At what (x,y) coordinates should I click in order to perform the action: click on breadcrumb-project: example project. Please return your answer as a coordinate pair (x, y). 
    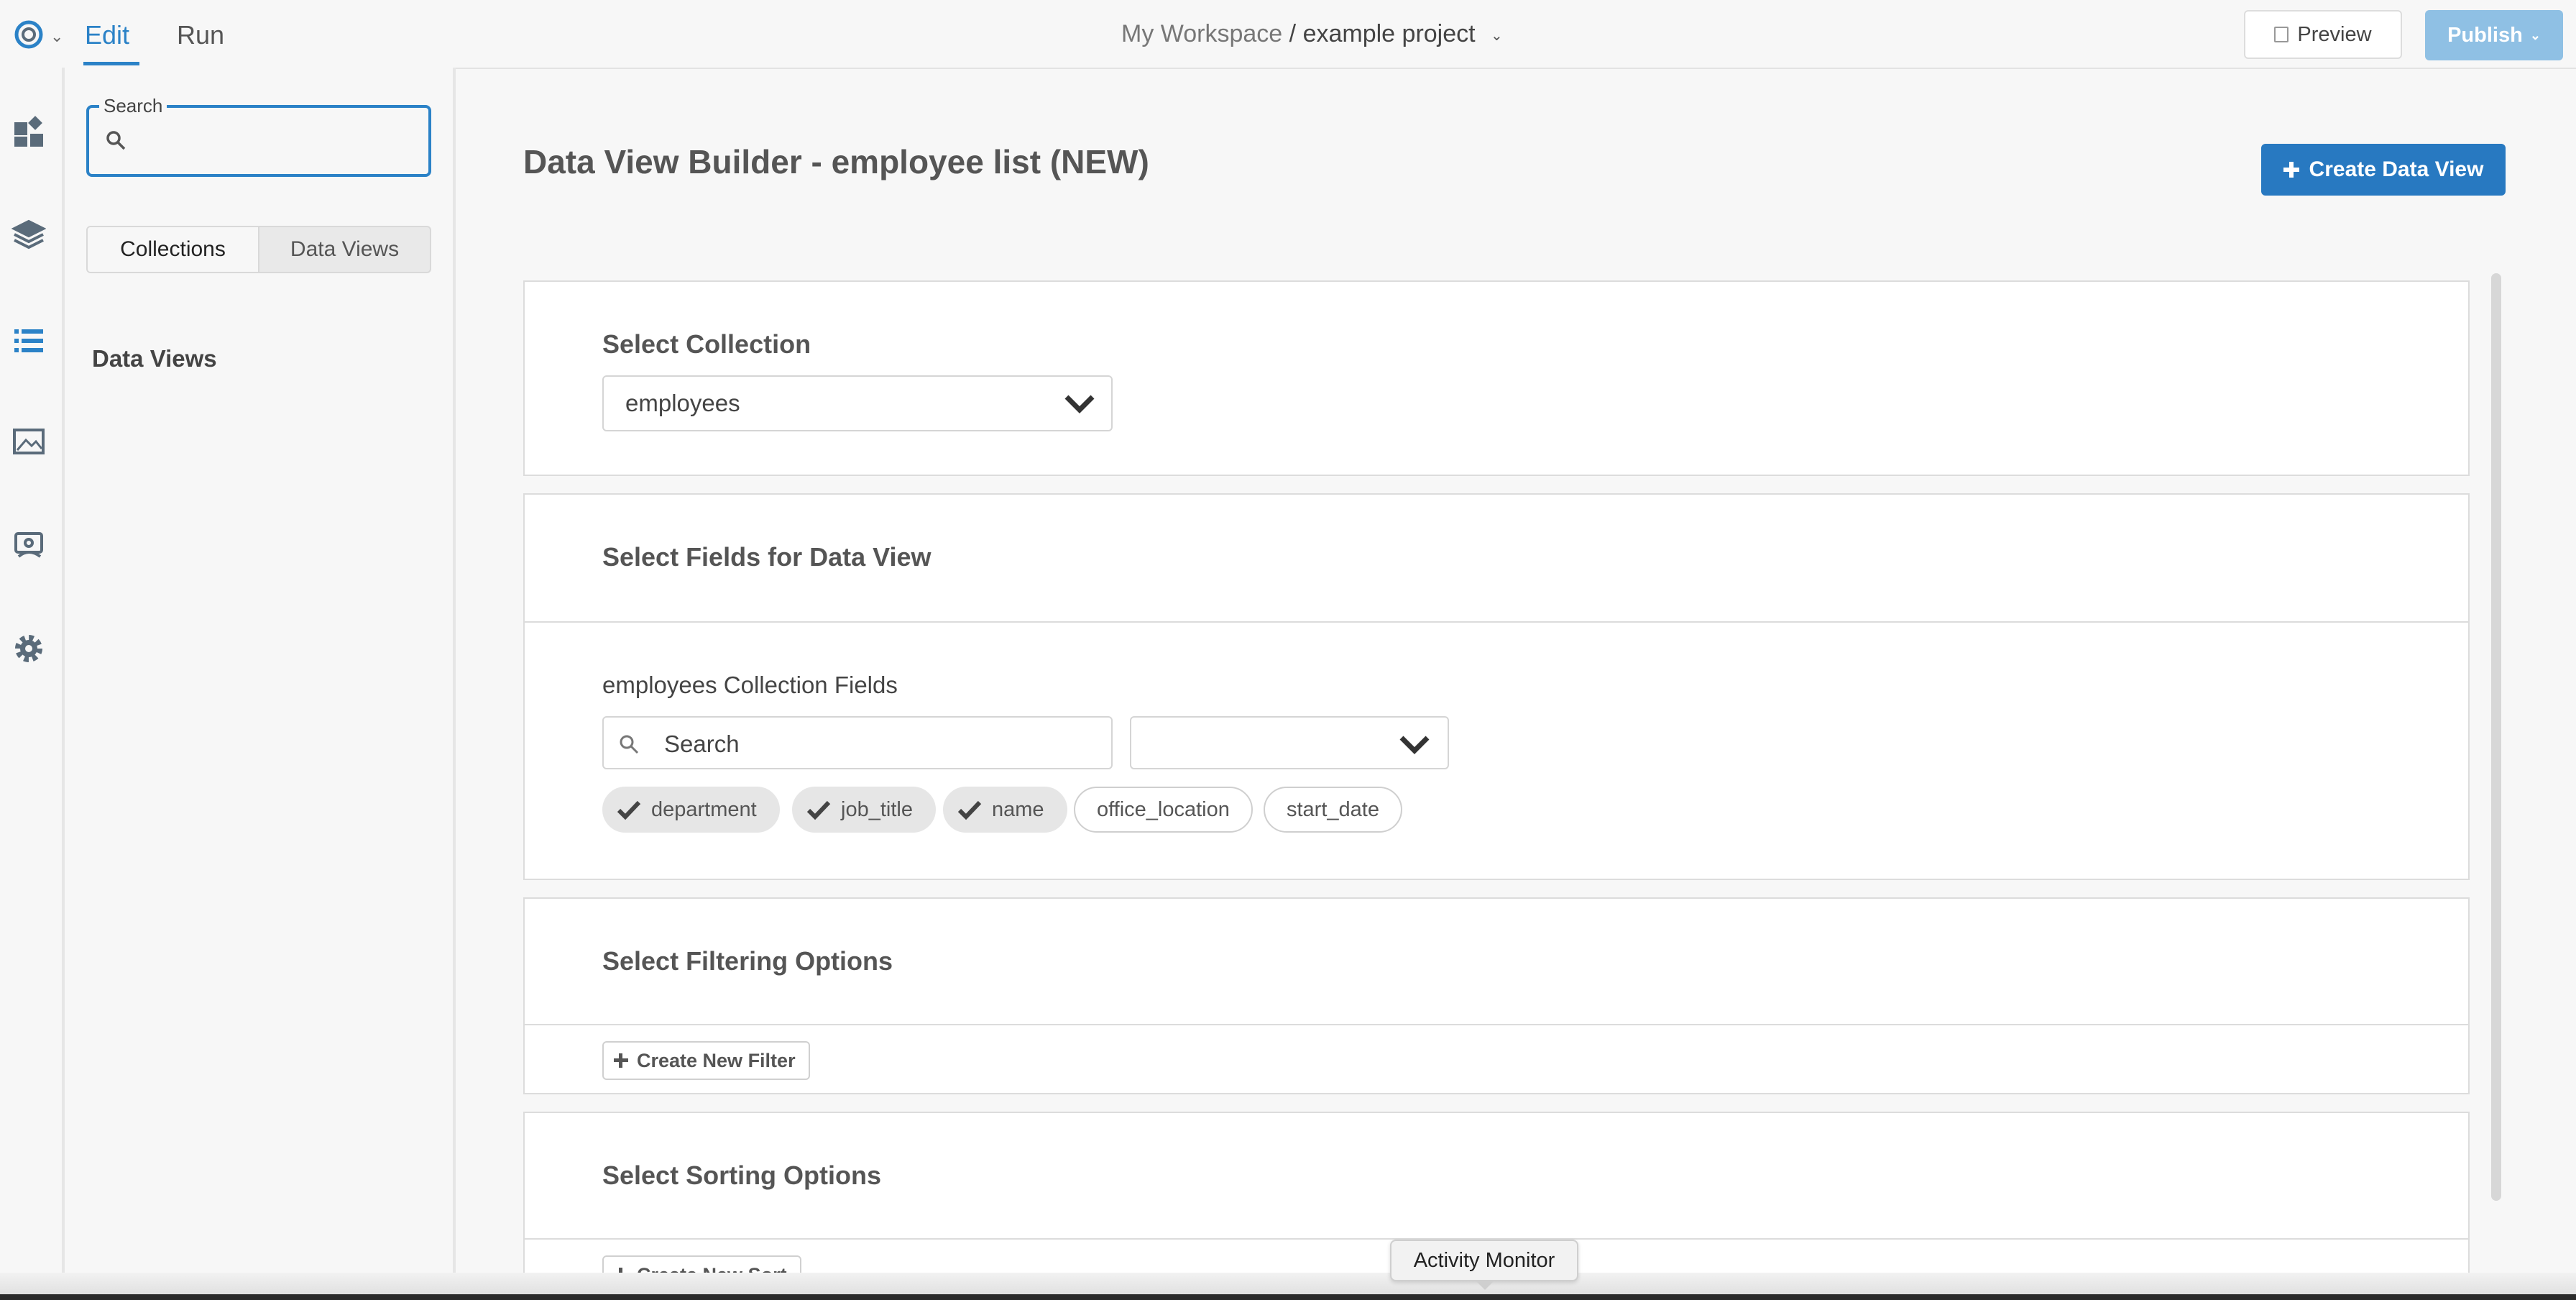
    Looking at the image, I should click on (1389, 33).